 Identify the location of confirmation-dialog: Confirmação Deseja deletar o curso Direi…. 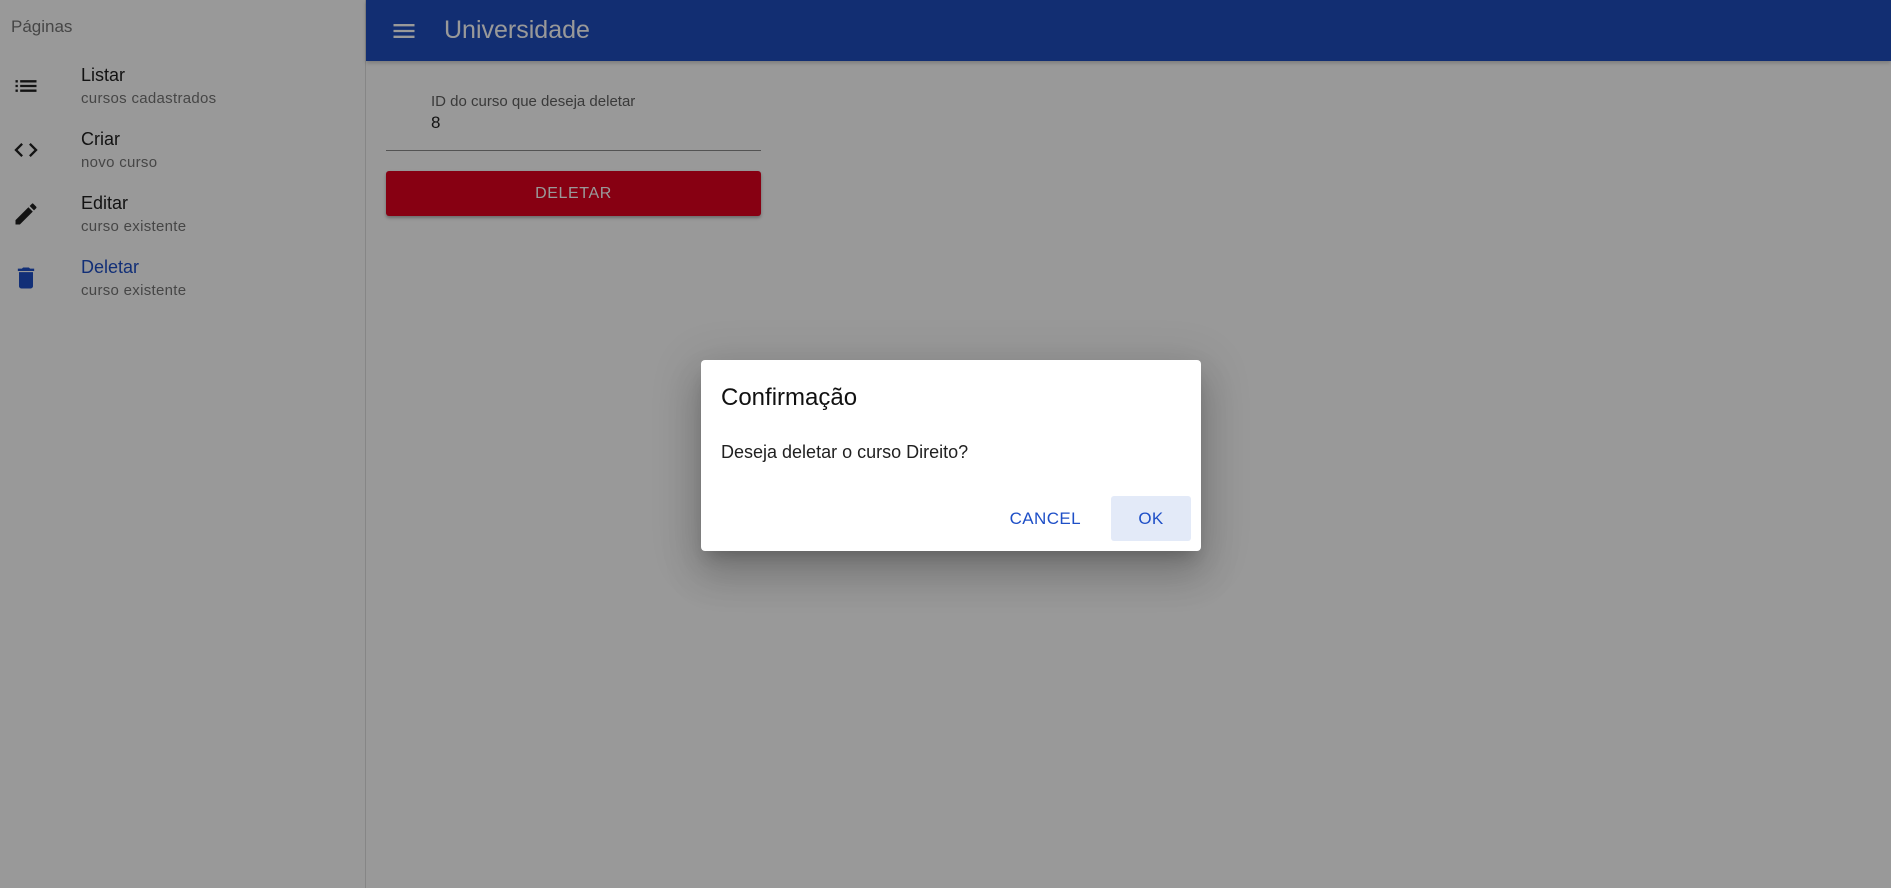
(951, 455).